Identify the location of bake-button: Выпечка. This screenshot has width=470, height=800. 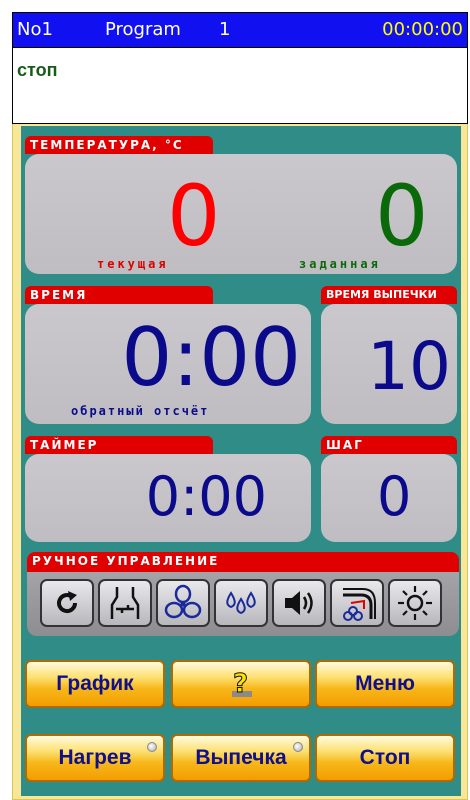
(241, 758).